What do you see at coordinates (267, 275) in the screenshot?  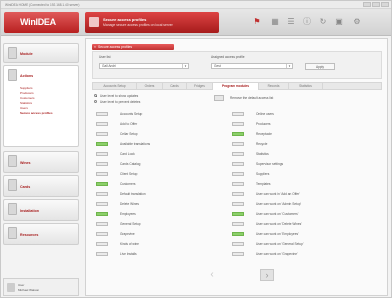 I see `next-page-button: ›` at bounding box center [267, 275].